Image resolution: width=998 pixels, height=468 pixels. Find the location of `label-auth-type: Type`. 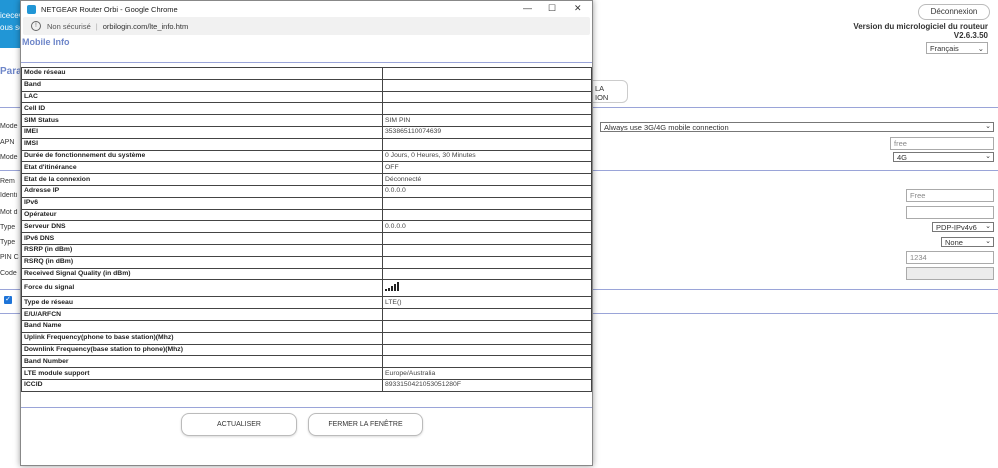

label-auth-type: Type is located at coordinates (8, 242).